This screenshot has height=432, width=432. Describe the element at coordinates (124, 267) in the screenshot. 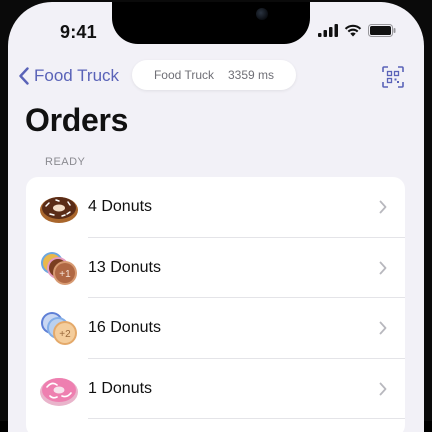

I see `order-label: 13 Donuts` at that location.